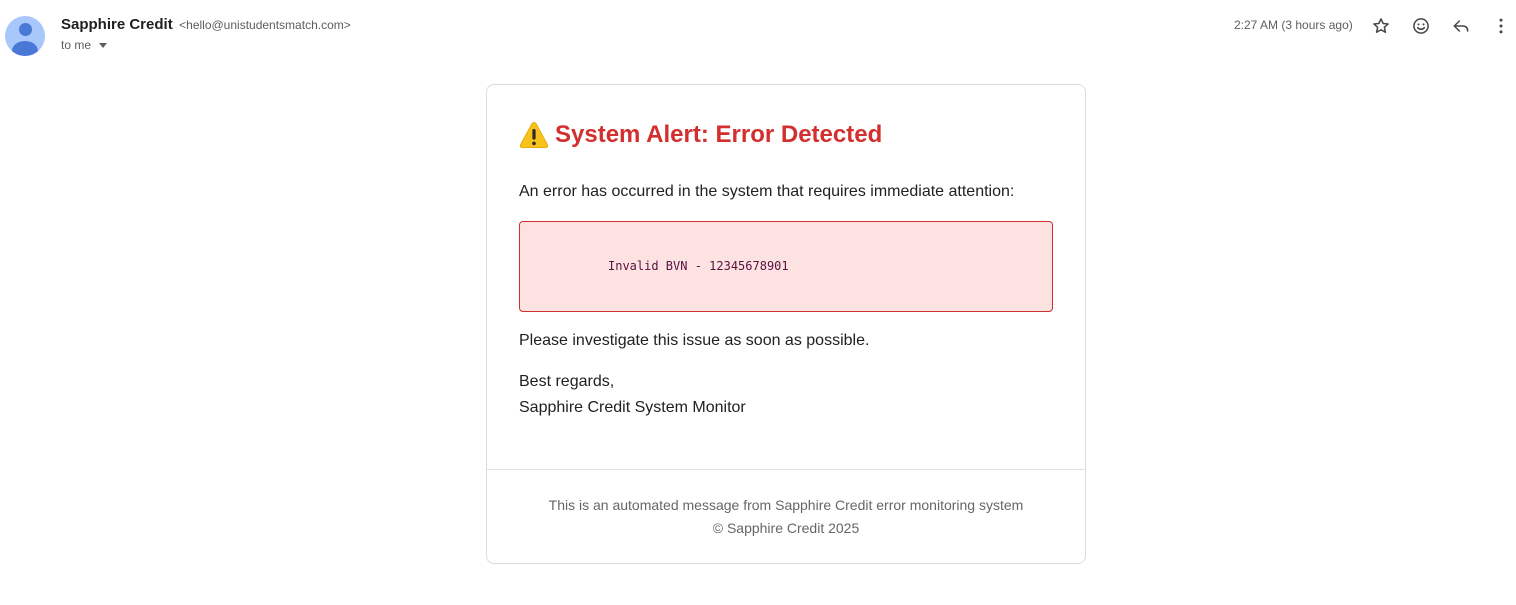 Image resolution: width=1516 pixels, height=605 pixels. What do you see at coordinates (265, 25) in the screenshot?
I see `sender-email: <hello@unistudentsmatch.com>` at bounding box center [265, 25].